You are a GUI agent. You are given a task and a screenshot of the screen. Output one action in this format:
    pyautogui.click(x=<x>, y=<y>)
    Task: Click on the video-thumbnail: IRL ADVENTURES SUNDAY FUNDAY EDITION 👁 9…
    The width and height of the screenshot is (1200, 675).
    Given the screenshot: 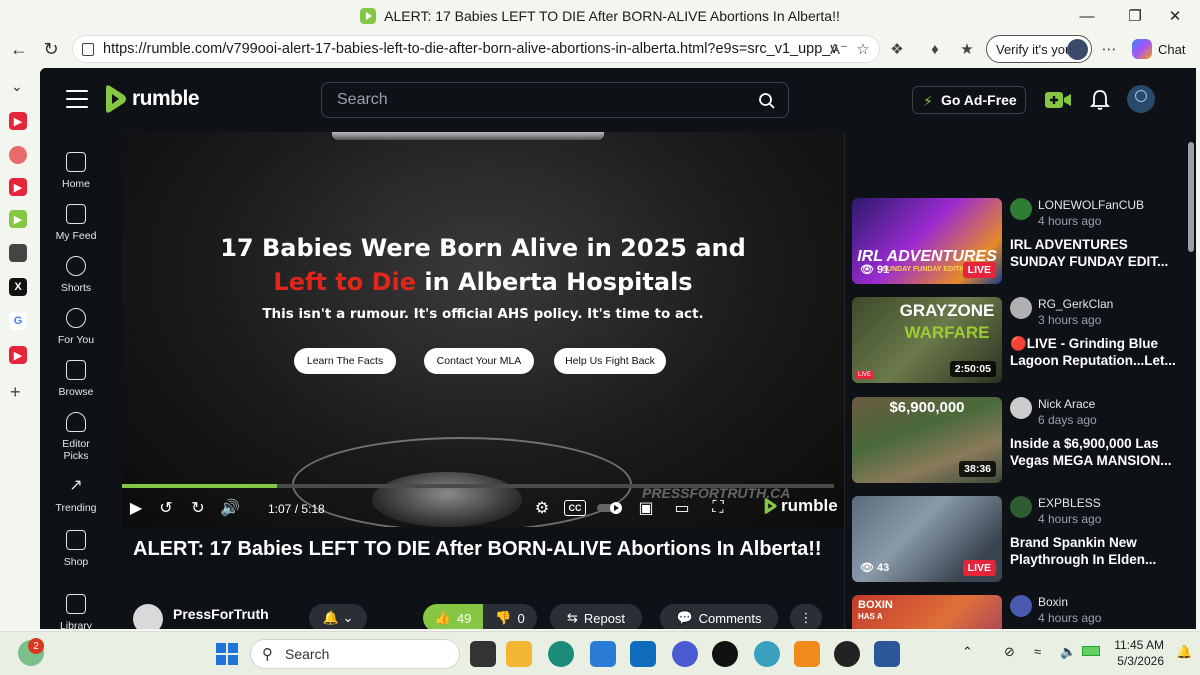 What is the action you would take?
    pyautogui.click(x=927, y=241)
    